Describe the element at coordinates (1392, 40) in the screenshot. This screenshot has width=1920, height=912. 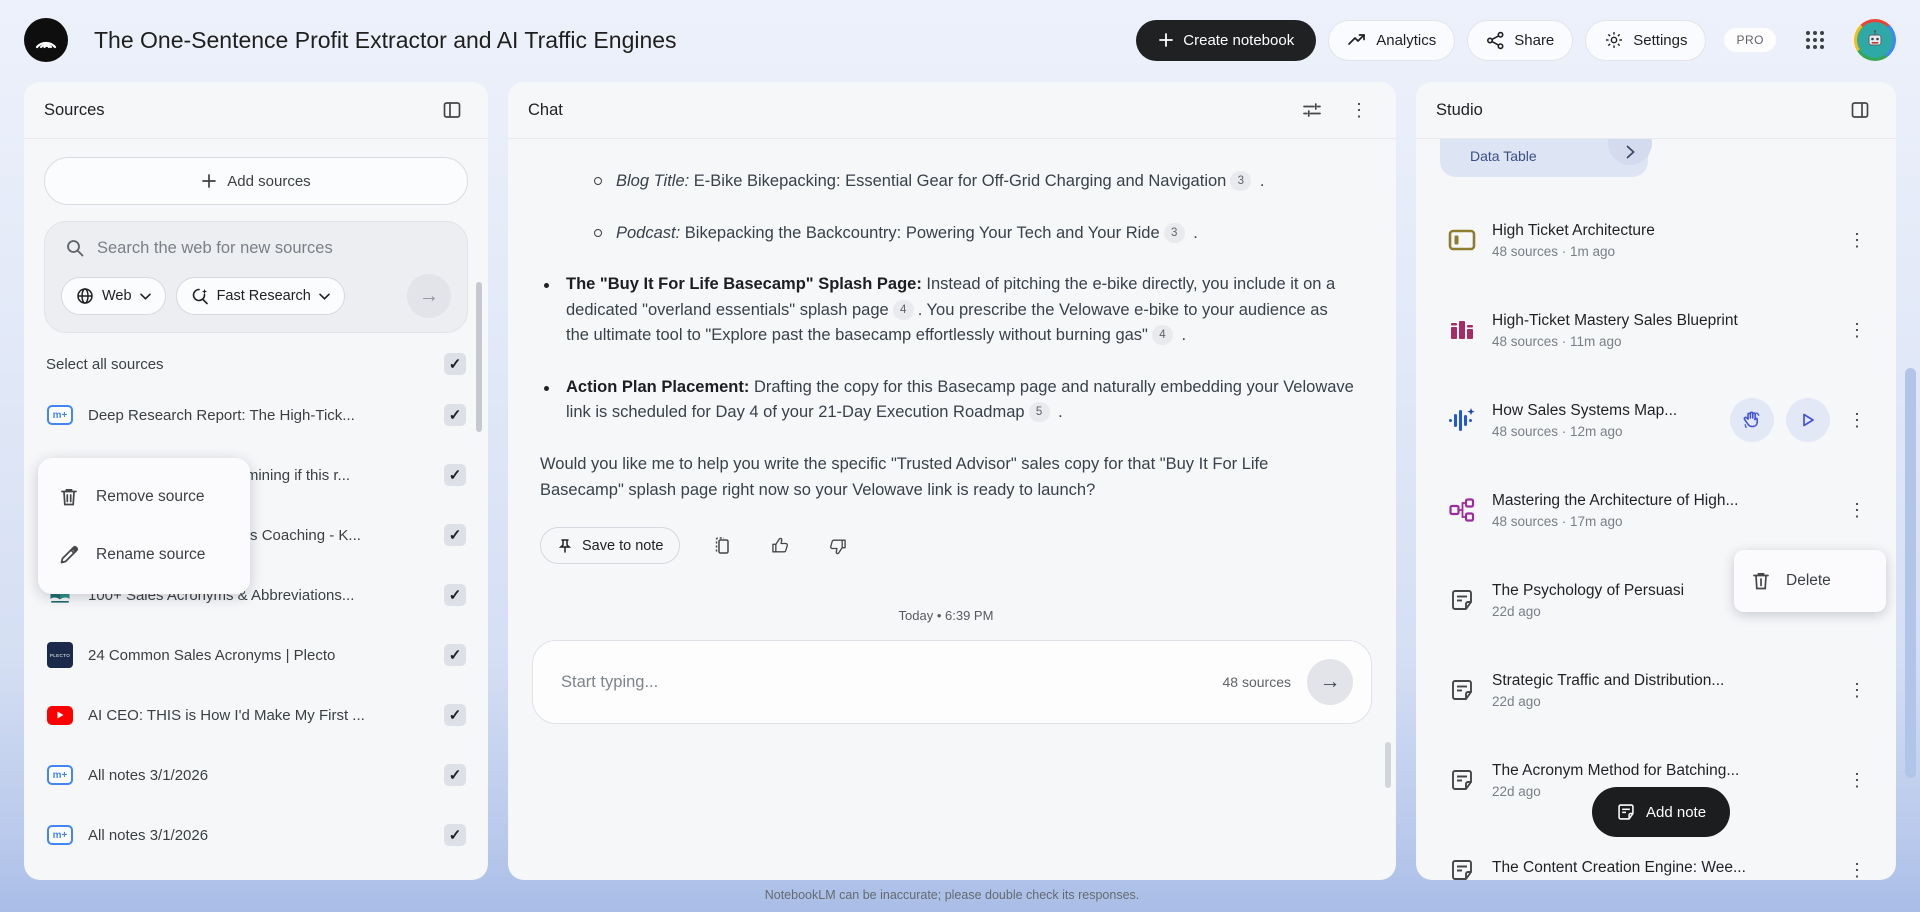
I see `analytics-button: Analytics` at that location.